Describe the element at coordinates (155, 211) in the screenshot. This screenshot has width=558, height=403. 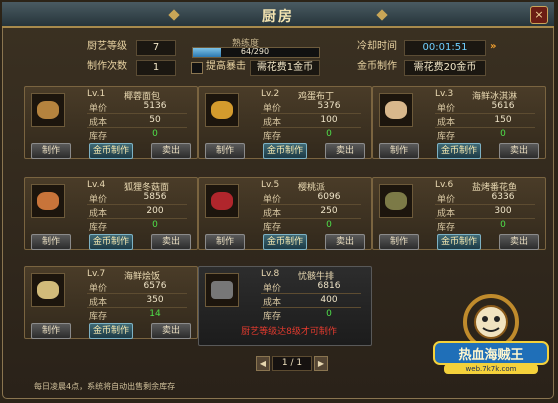
I see `cost-value: 200` at that location.